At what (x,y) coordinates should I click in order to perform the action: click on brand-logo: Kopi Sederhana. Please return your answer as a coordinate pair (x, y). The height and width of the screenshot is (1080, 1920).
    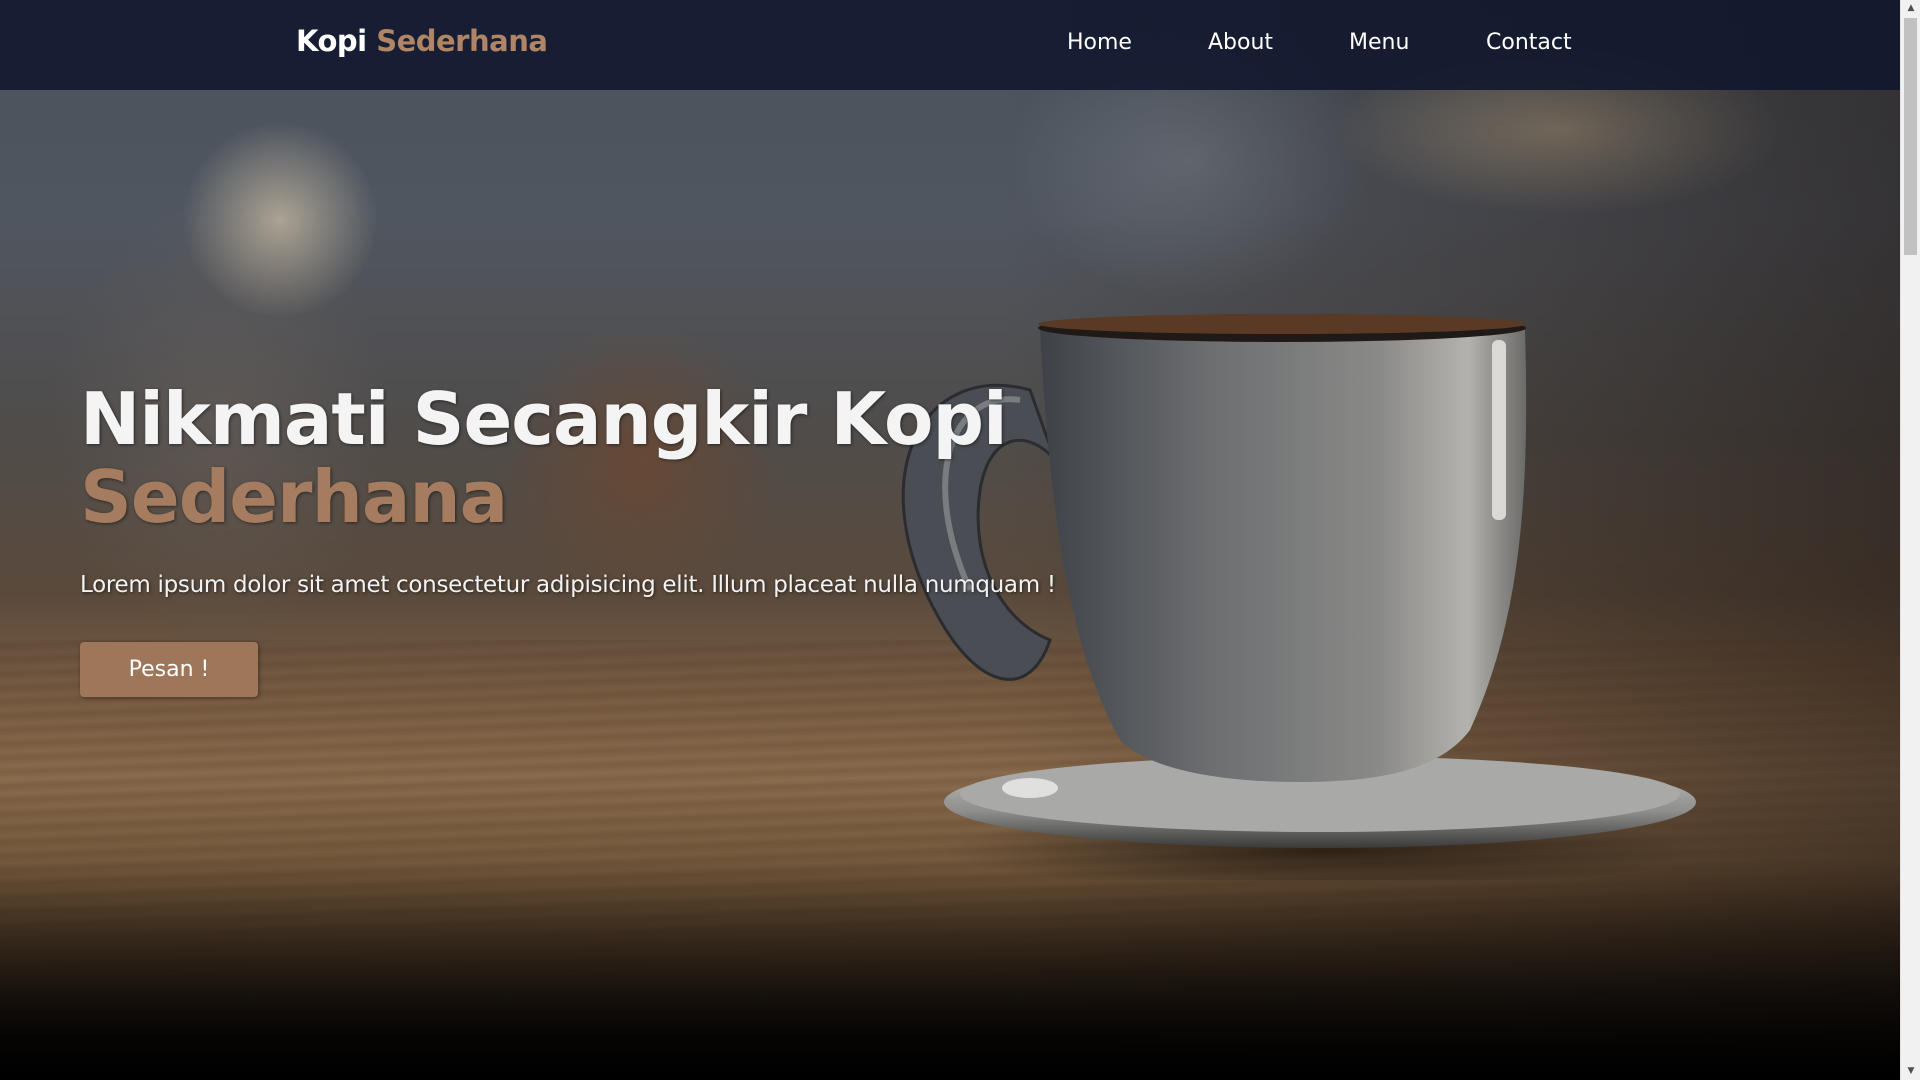
    Looking at the image, I should click on (422, 41).